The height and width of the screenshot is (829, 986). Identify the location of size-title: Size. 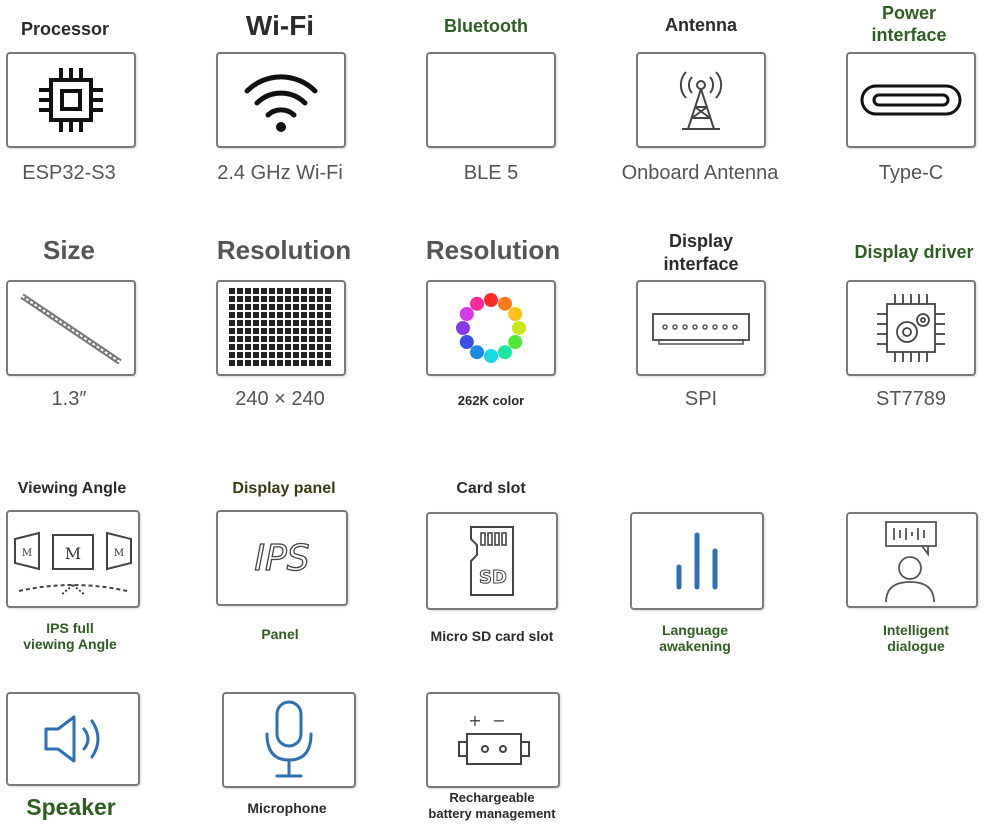
(69, 250).